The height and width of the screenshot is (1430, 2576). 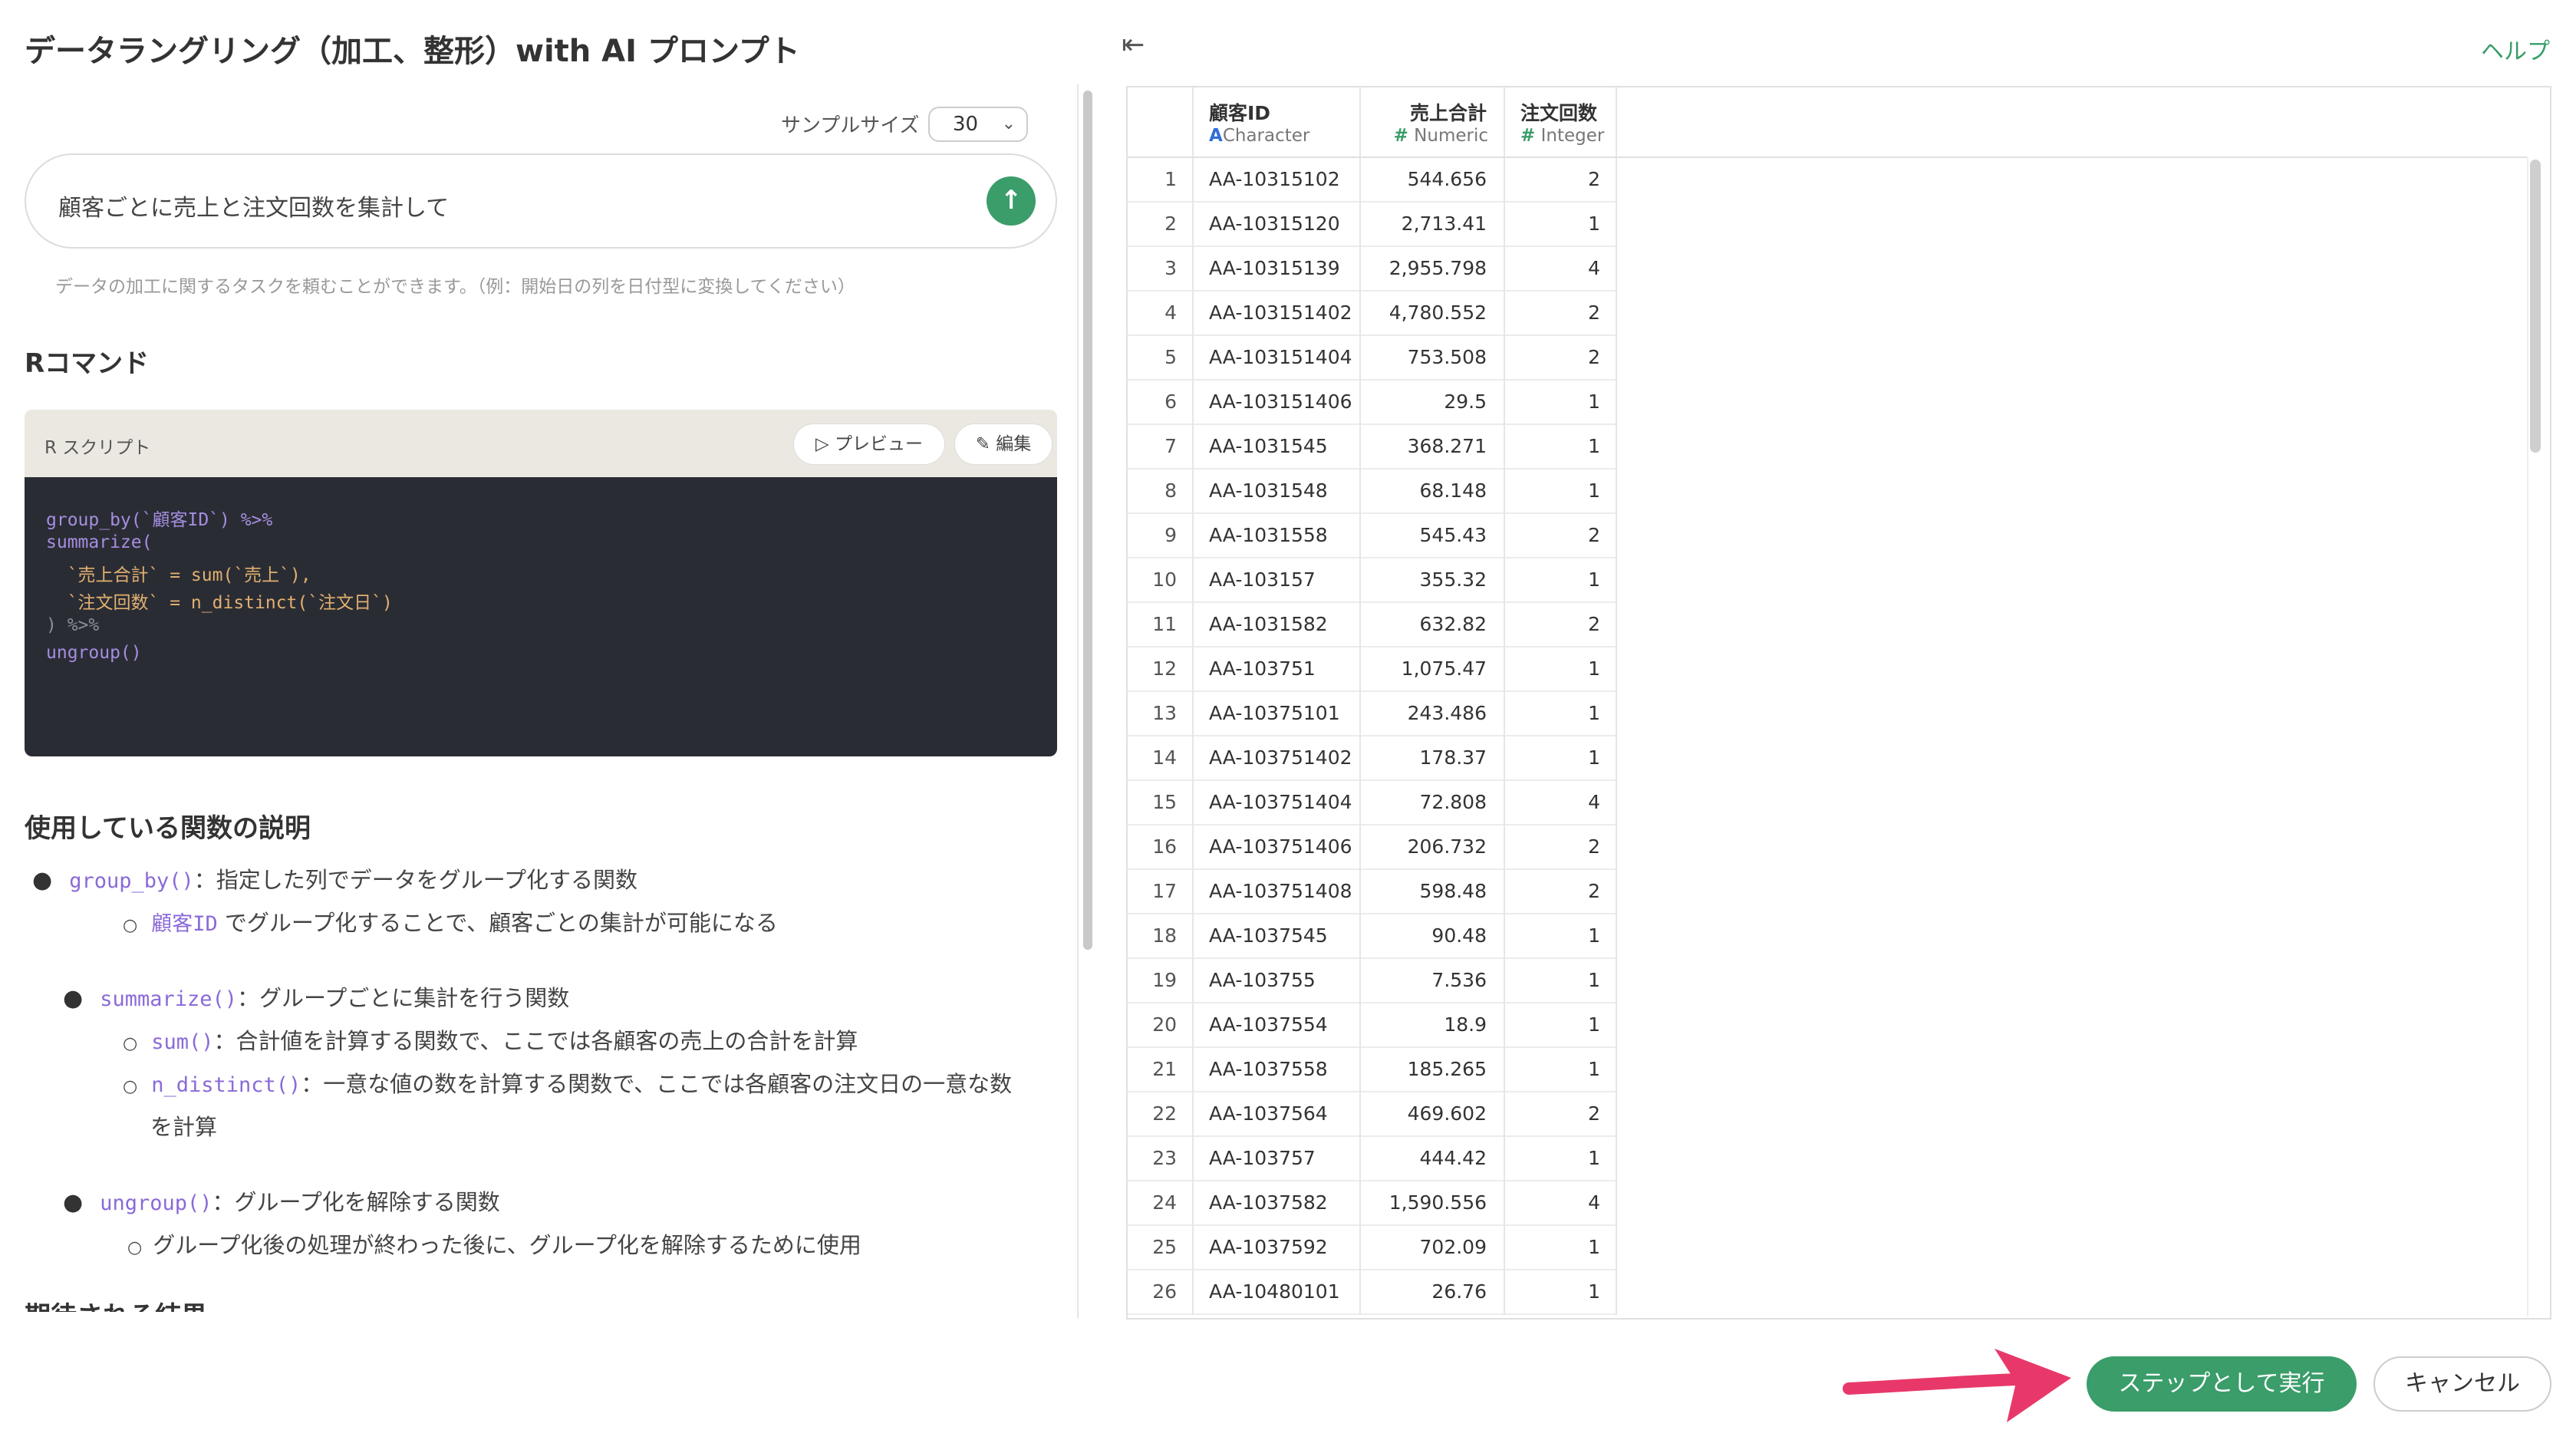 What do you see at coordinates (1161, 1159) in the screenshot?
I see `row-number: 23` at bounding box center [1161, 1159].